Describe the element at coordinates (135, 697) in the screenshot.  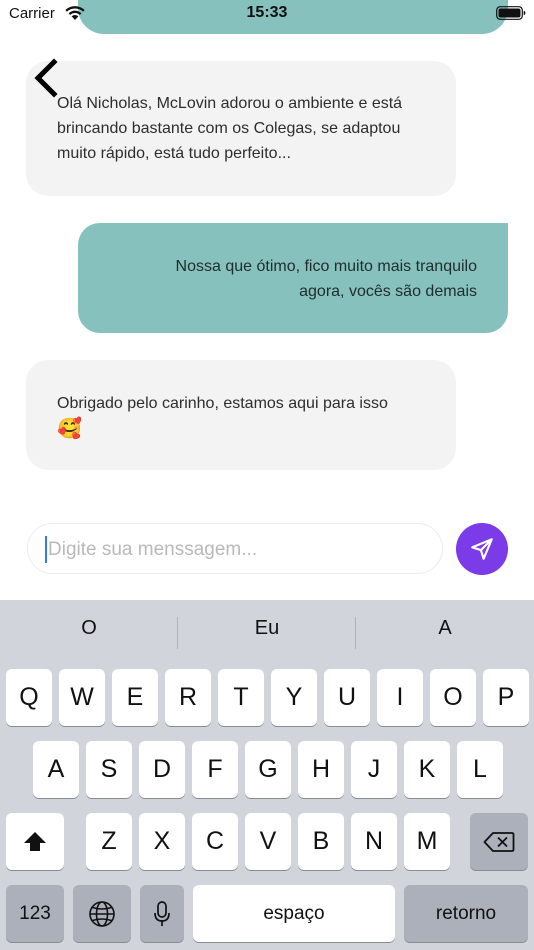
I see `key-e: E` at that location.